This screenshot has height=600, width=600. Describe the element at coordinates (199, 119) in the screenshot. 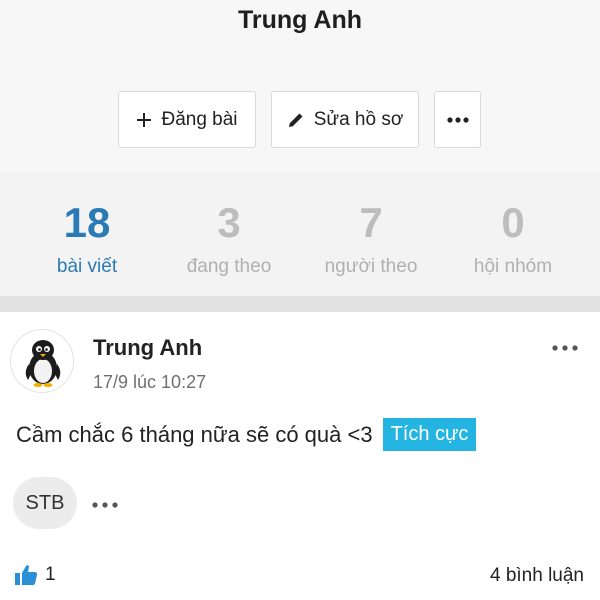

I see `create-post-label: Đăng bài` at that location.